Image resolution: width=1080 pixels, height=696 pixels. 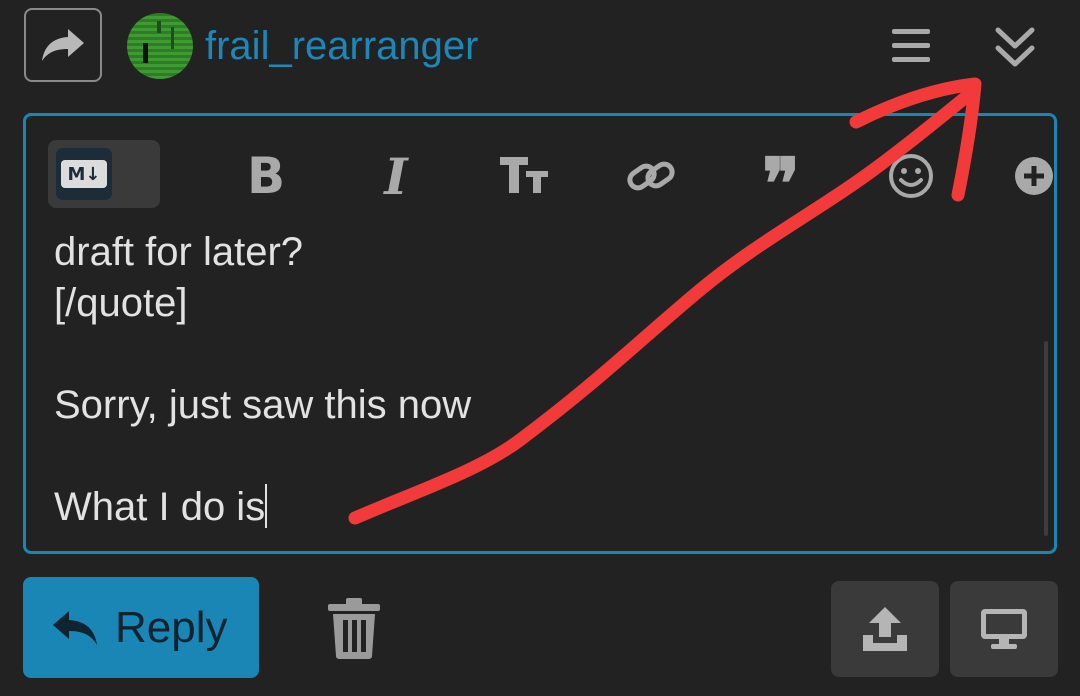 I want to click on upload-button, so click(x=885, y=629).